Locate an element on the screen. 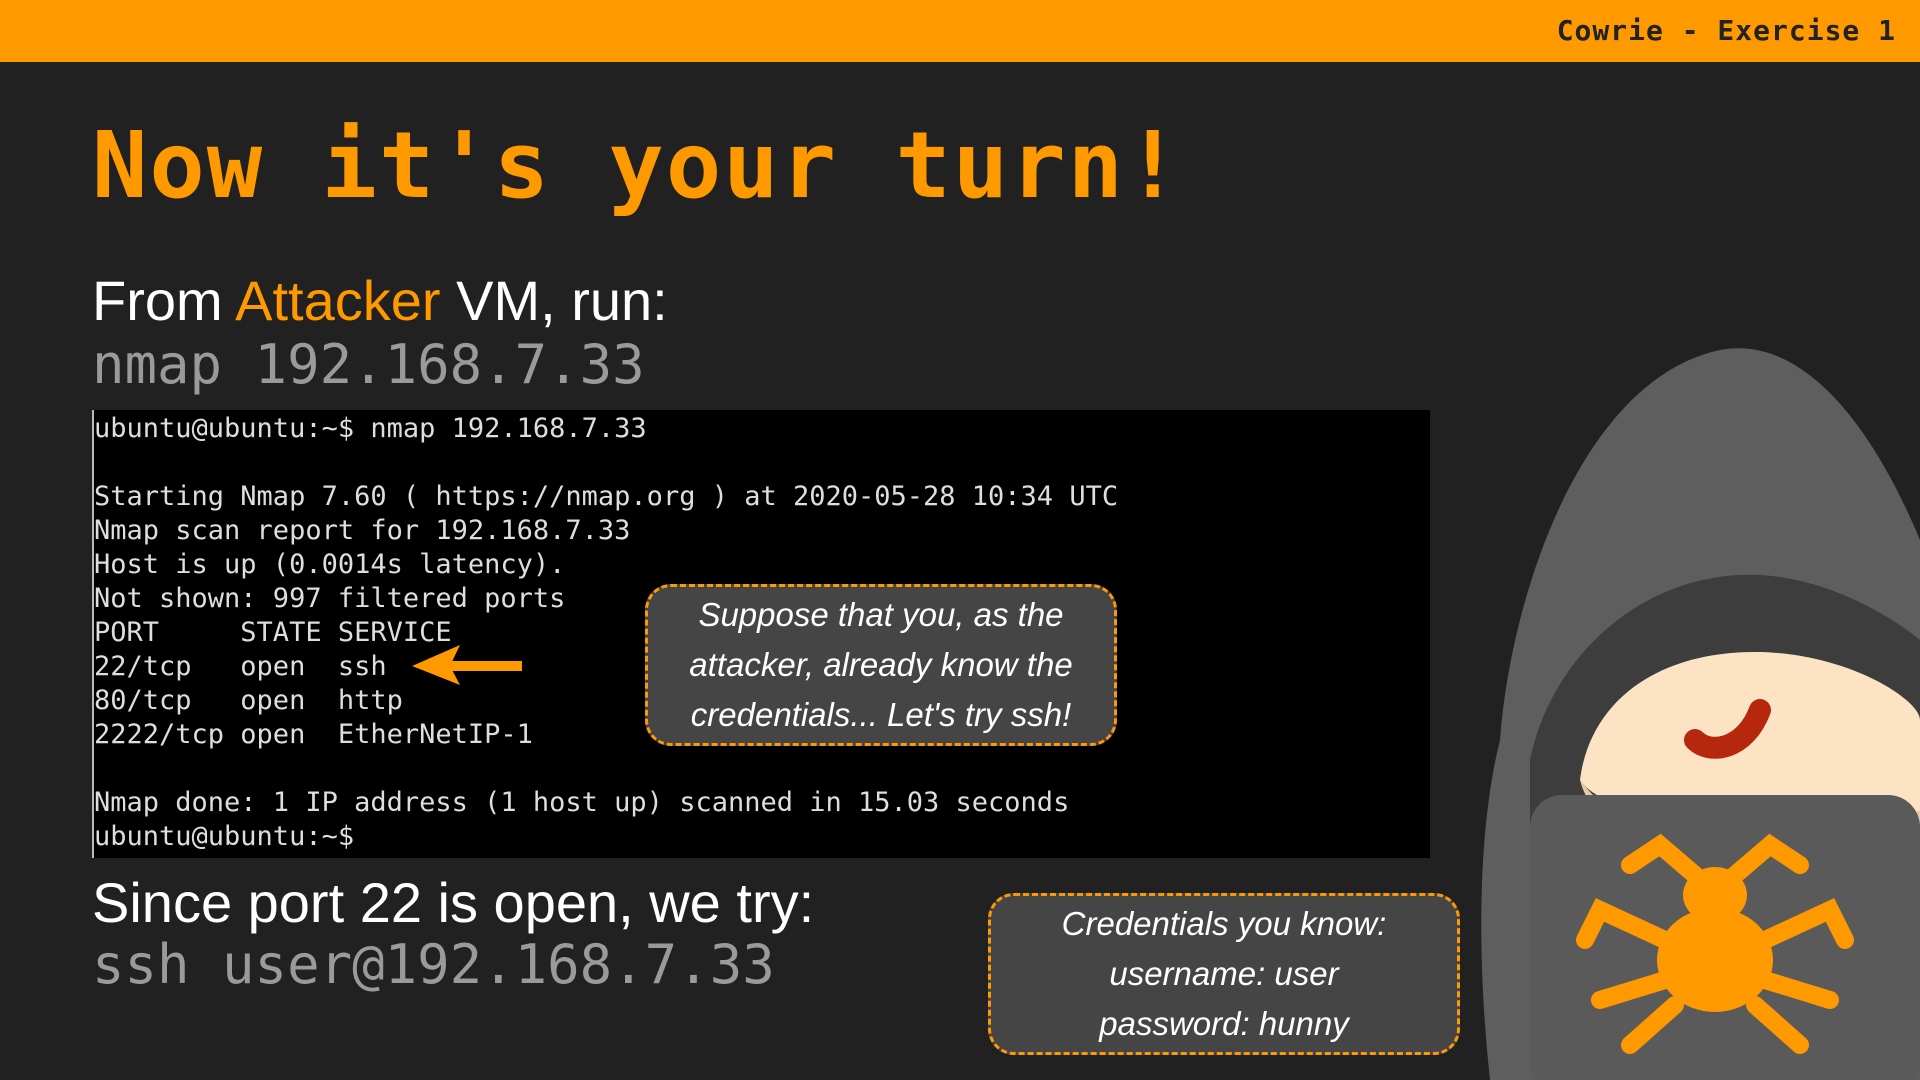 This screenshot has width=1920, height=1080. arrow-left-icon is located at coordinates (467, 665).